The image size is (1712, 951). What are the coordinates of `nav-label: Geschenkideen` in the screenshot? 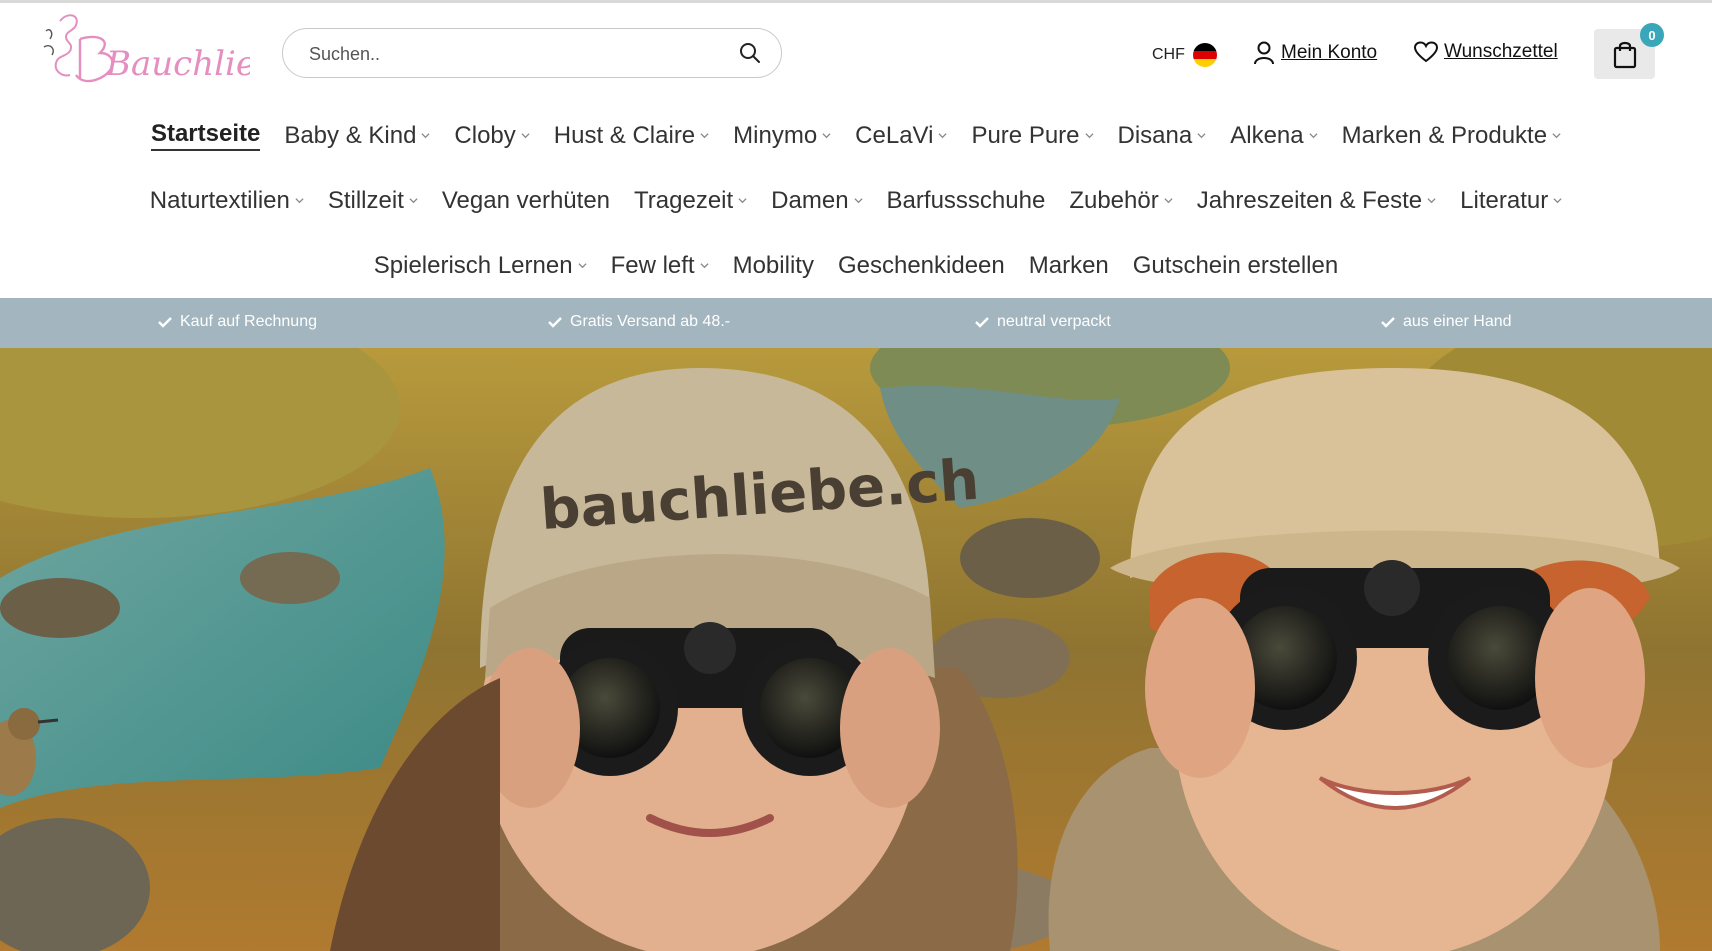 It's located at (921, 265).